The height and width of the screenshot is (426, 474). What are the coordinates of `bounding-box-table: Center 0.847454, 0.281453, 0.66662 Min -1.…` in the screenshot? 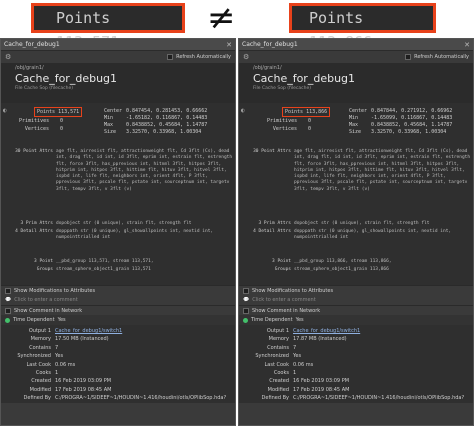 It's located at (155, 122).